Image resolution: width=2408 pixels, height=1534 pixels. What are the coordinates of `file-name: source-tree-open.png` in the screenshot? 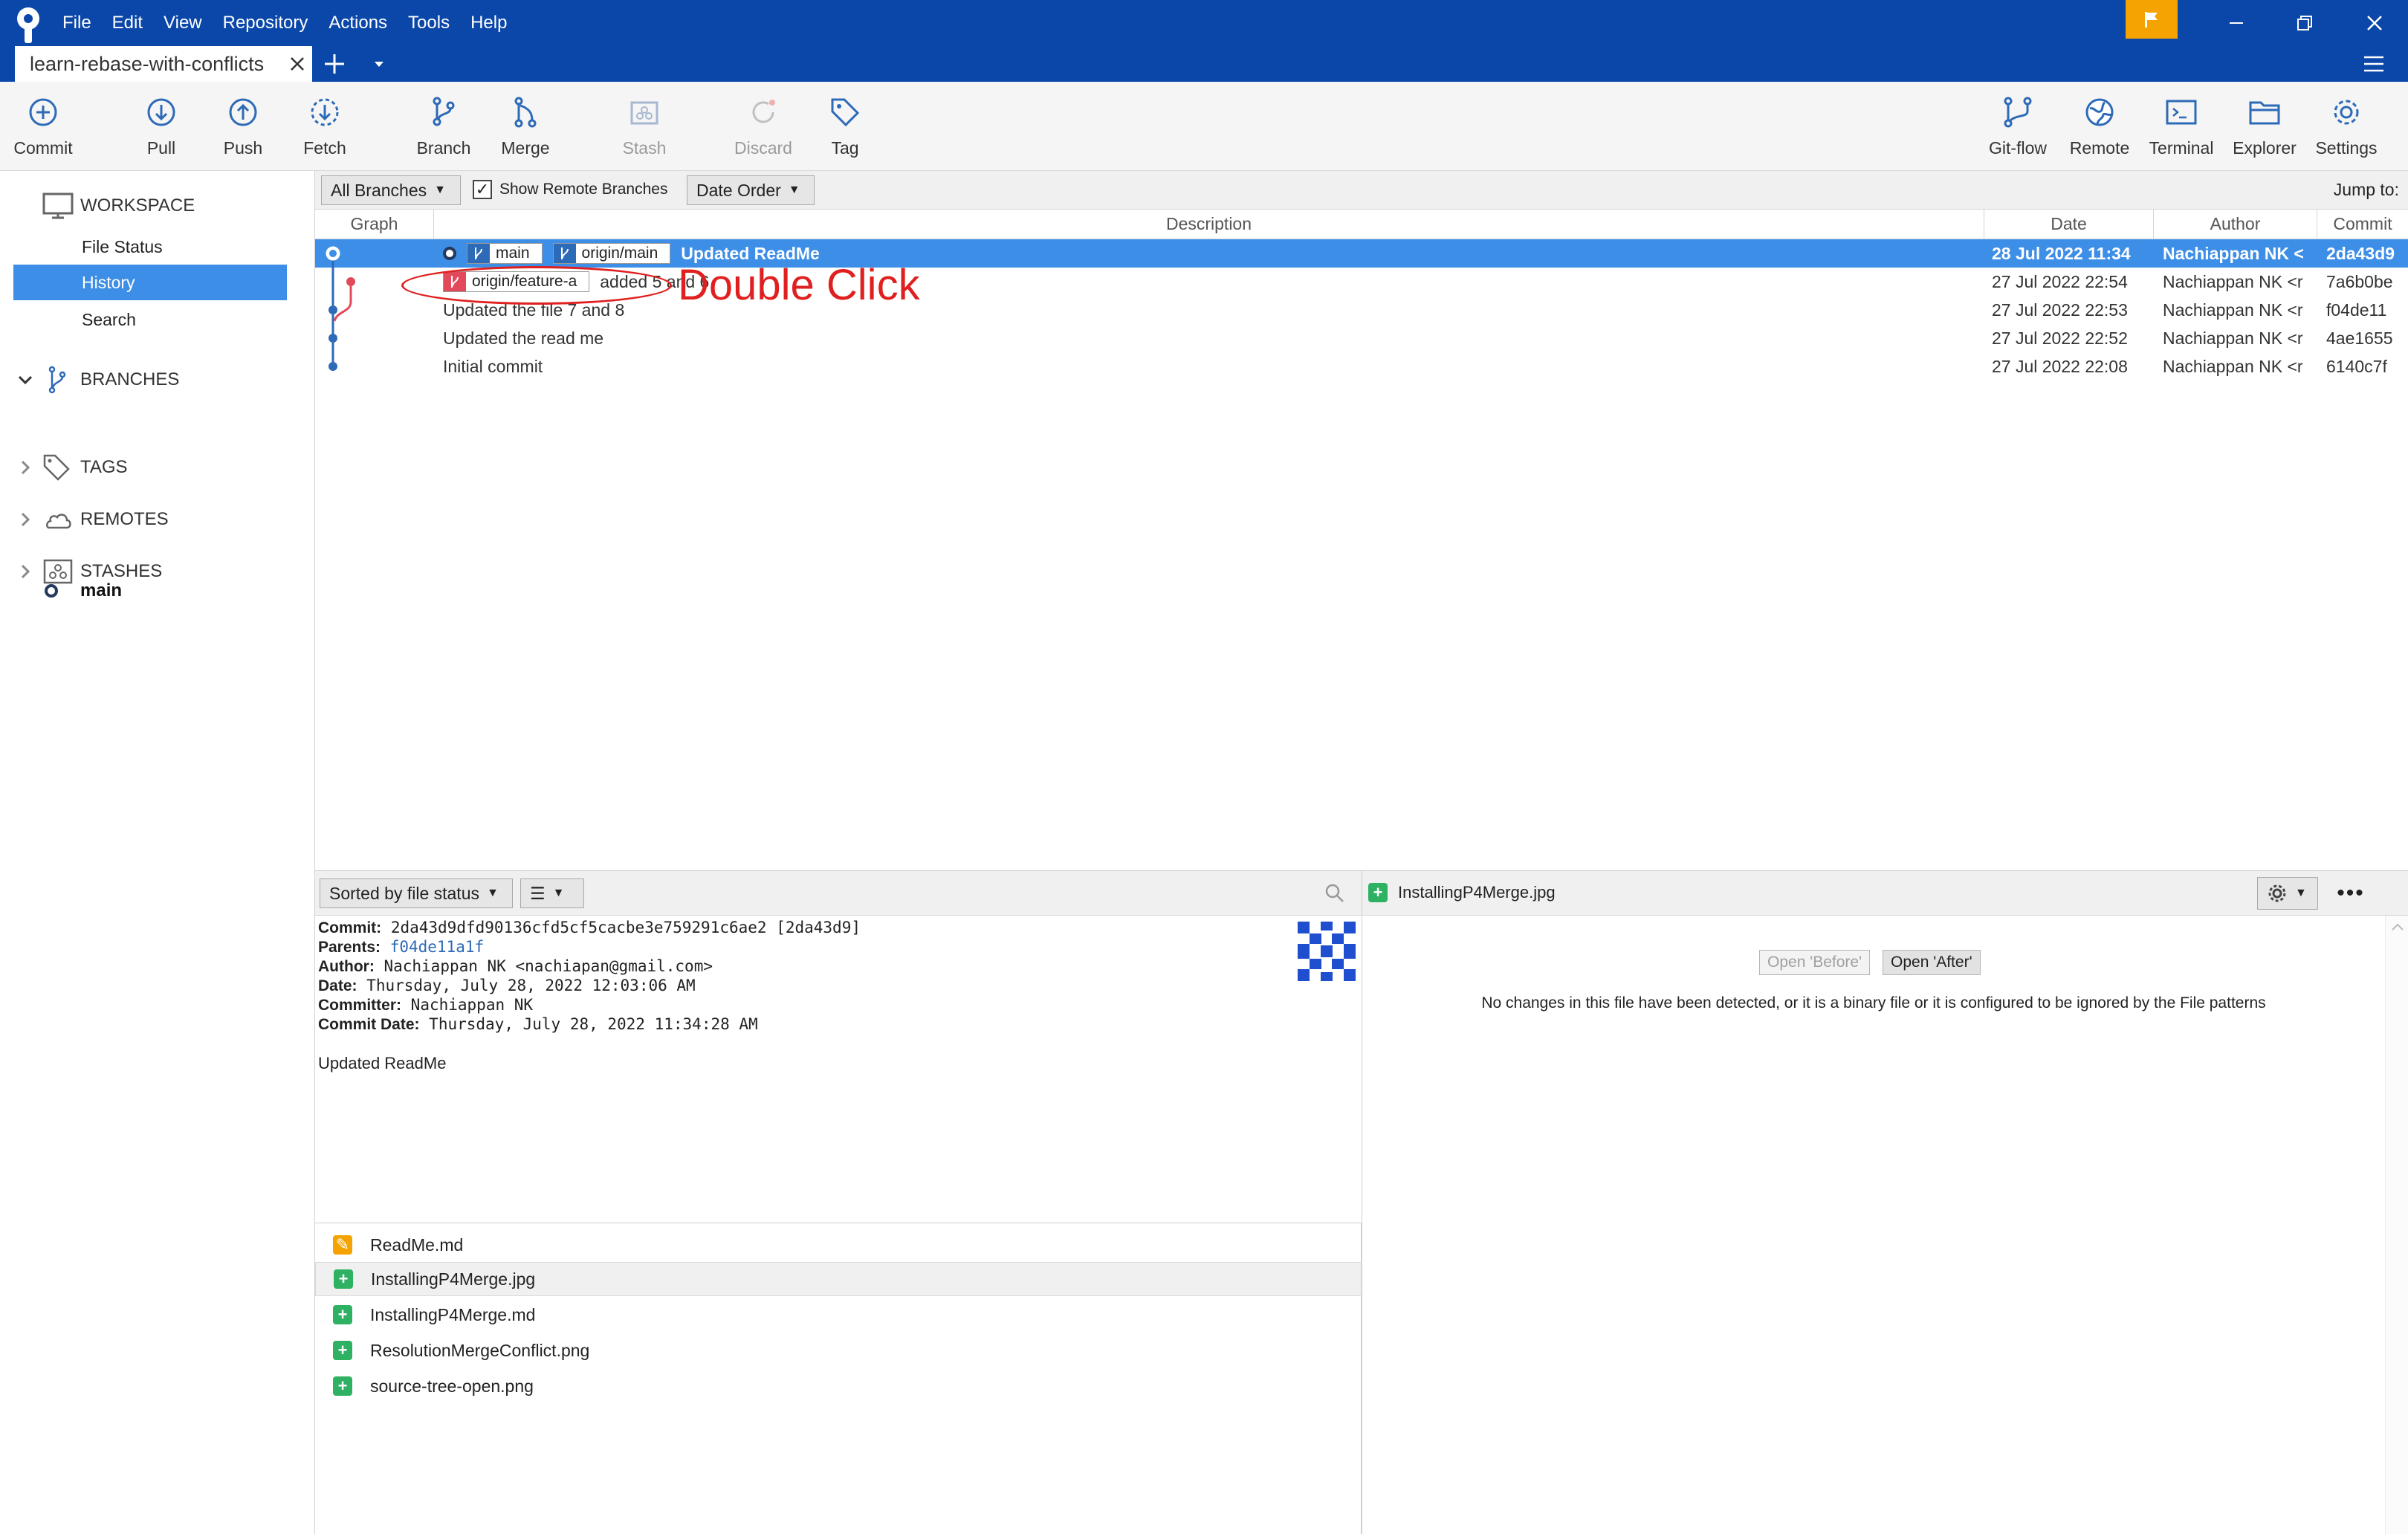 It's located at (452, 1386).